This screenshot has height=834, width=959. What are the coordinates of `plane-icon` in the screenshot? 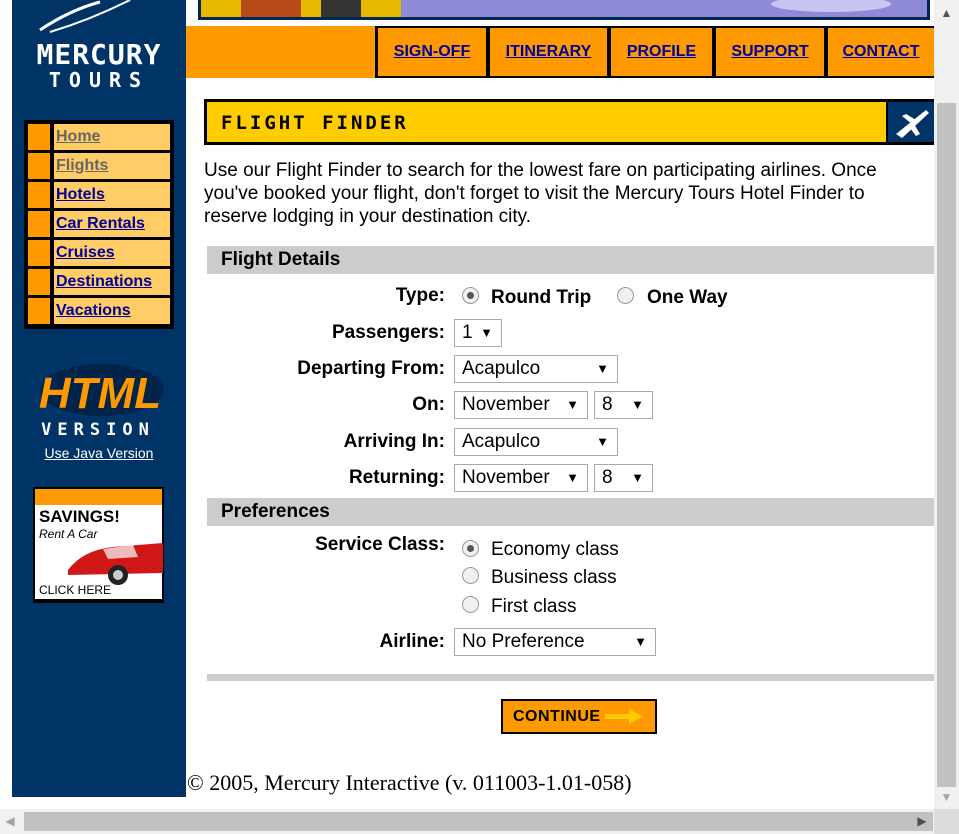 It's located at (912, 124).